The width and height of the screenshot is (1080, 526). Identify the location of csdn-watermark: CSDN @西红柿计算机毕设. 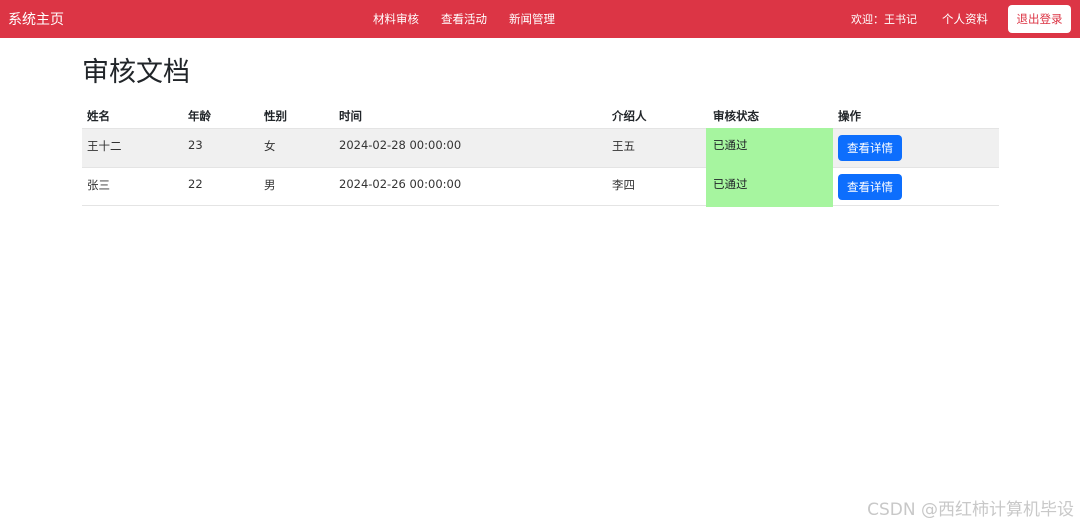
(970, 510).